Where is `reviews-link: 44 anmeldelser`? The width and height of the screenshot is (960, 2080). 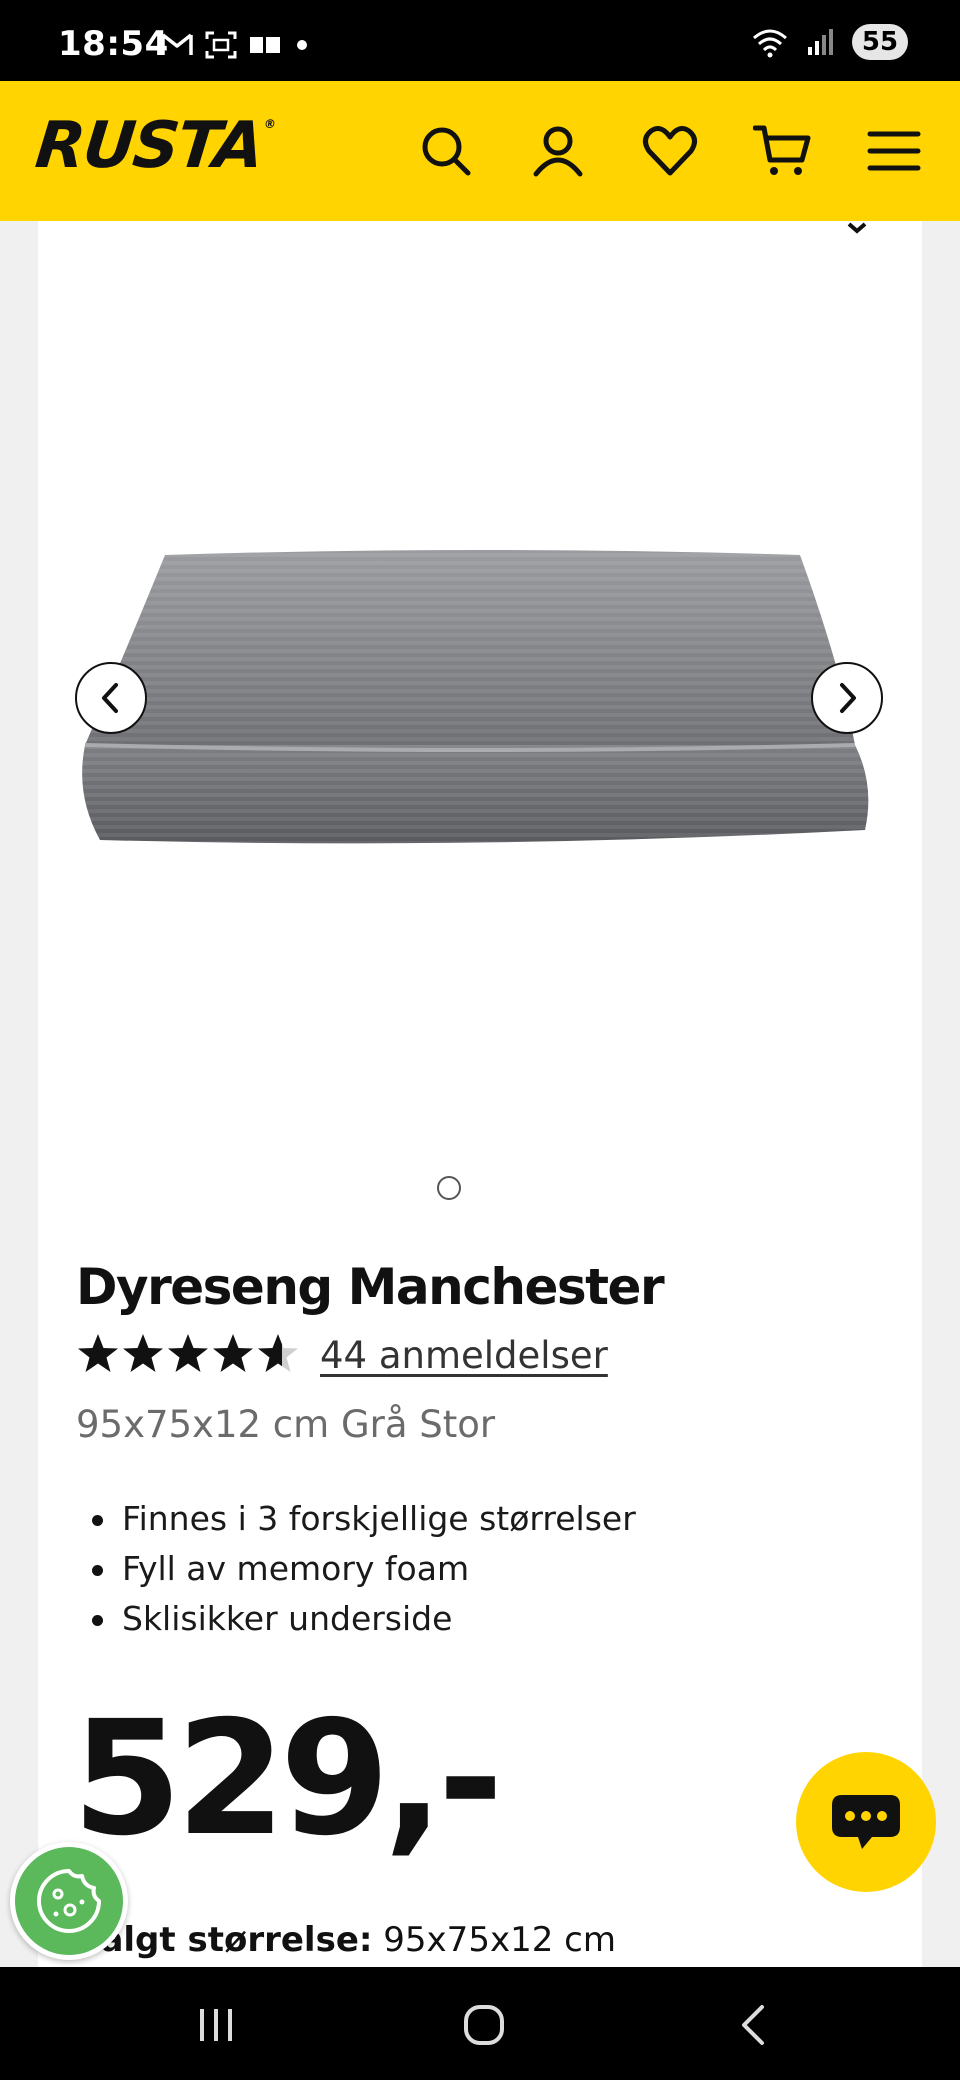
reviews-link: 44 anmeldelser is located at coordinates (464, 1355).